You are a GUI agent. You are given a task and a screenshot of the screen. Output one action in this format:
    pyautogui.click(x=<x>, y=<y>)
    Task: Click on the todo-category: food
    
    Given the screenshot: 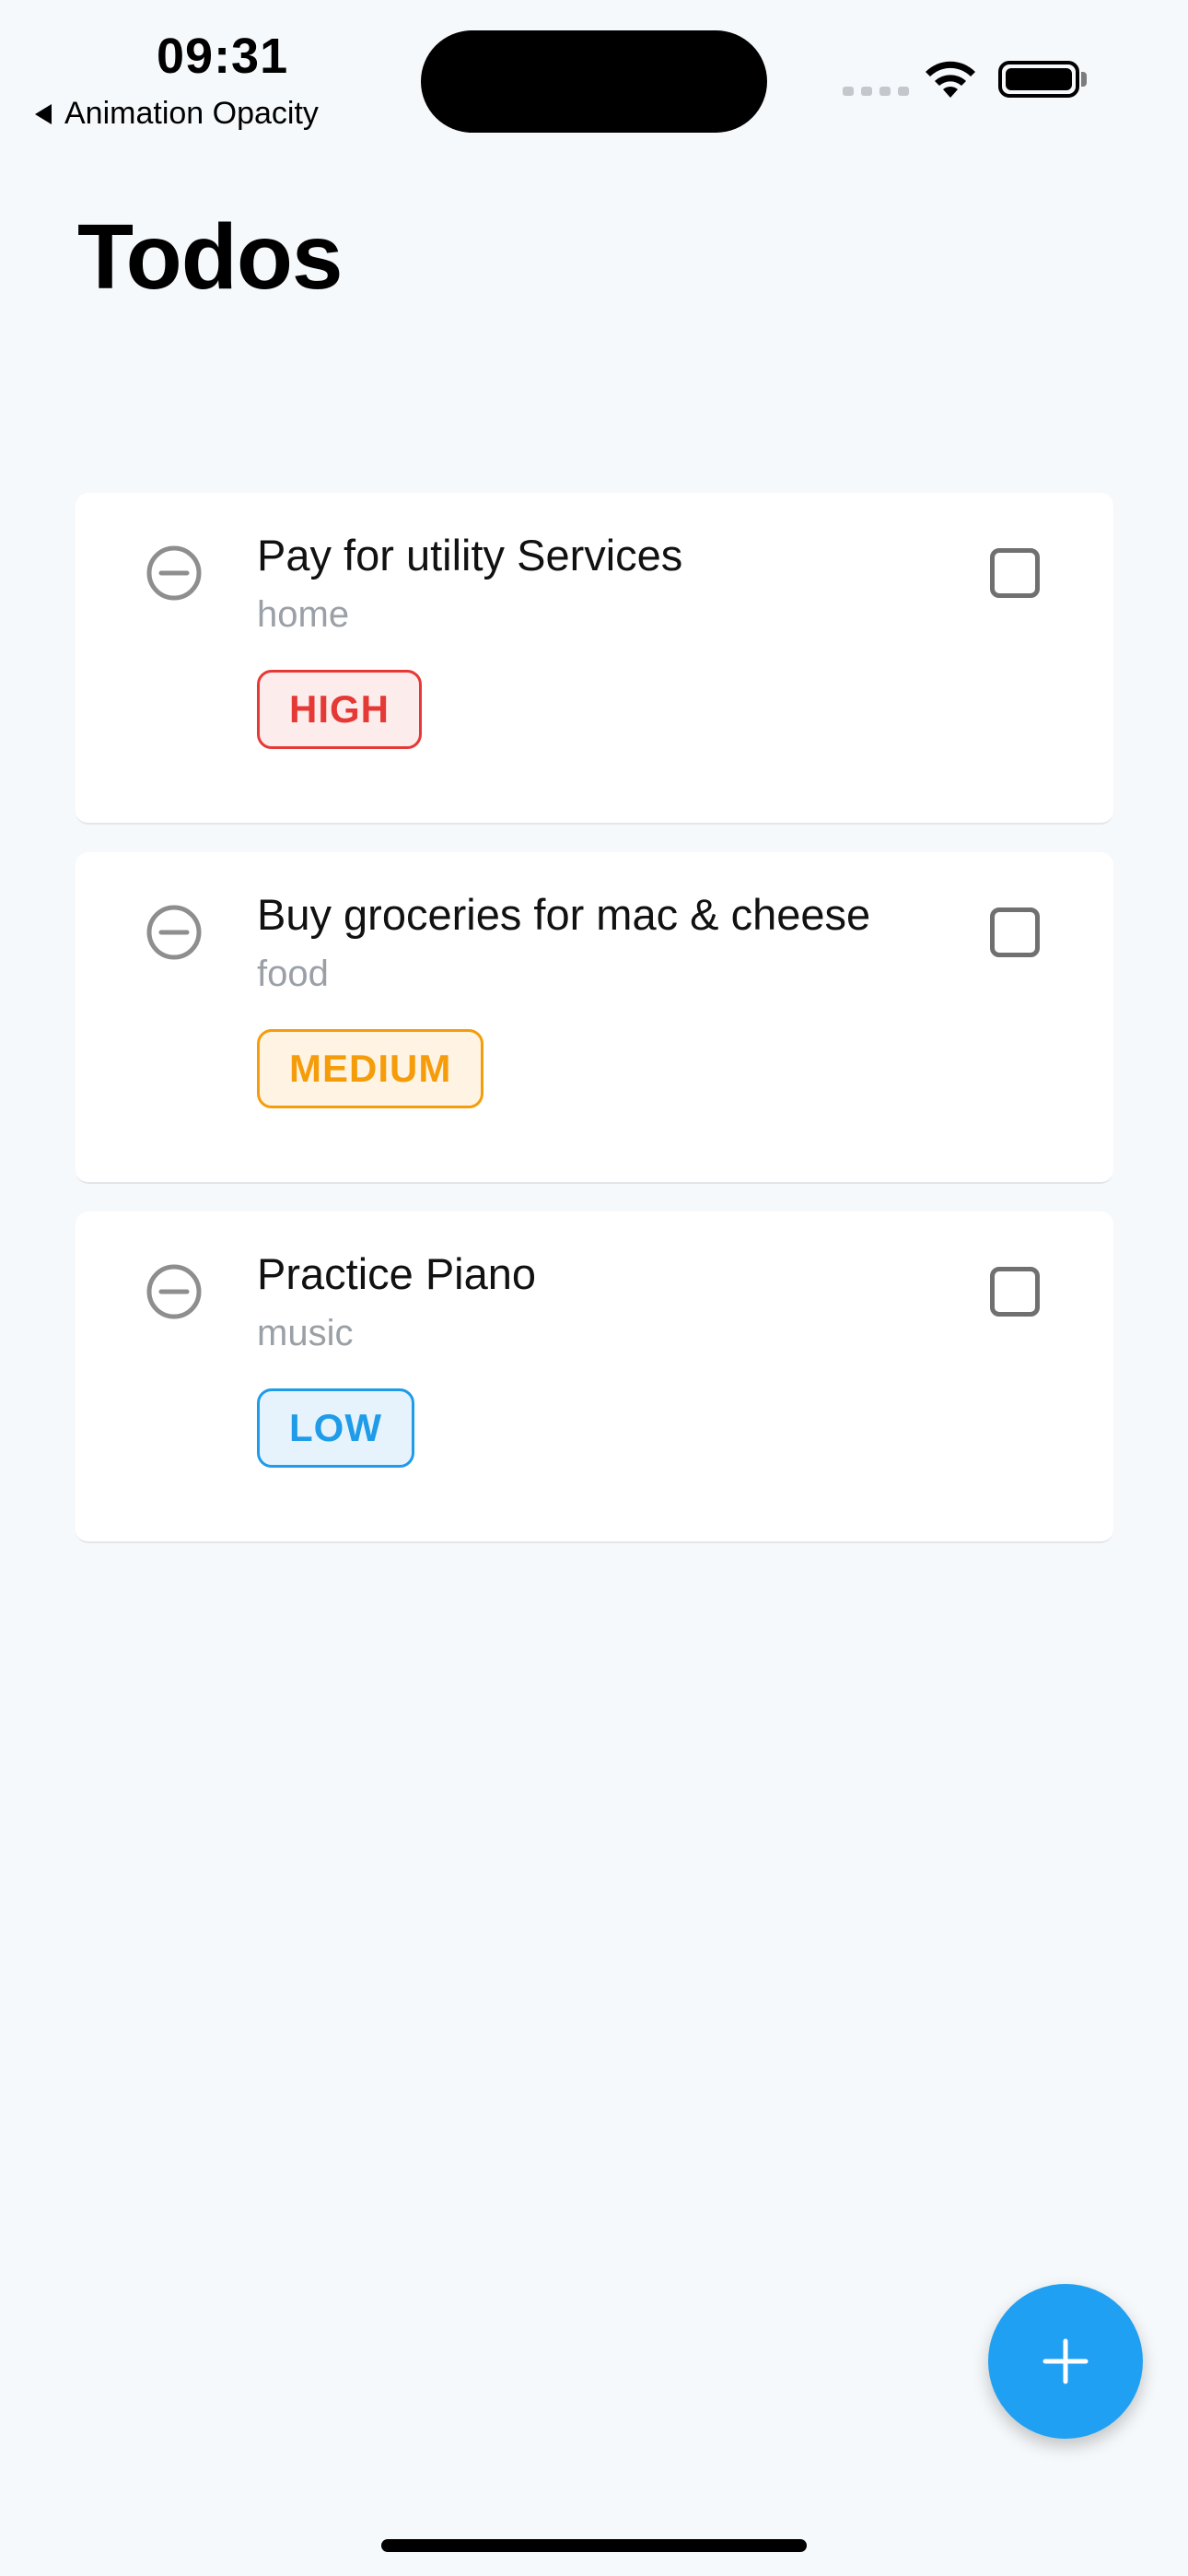 What is the action you would take?
    pyautogui.click(x=293, y=974)
    